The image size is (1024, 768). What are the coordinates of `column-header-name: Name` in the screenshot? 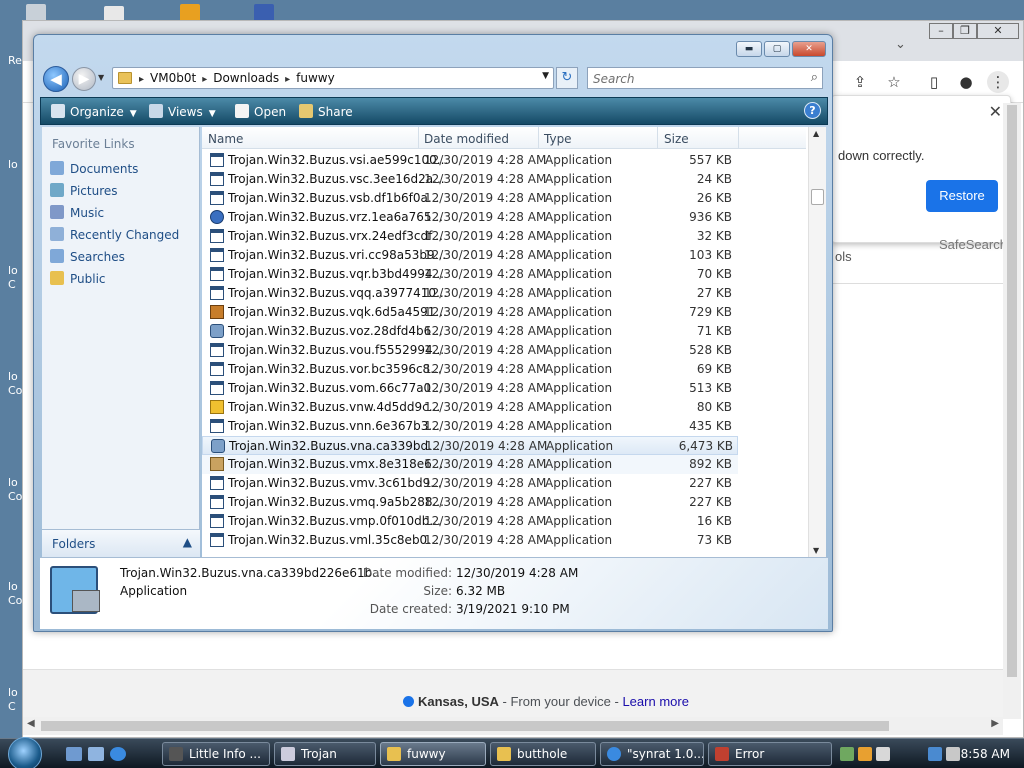 It's located at (225, 139).